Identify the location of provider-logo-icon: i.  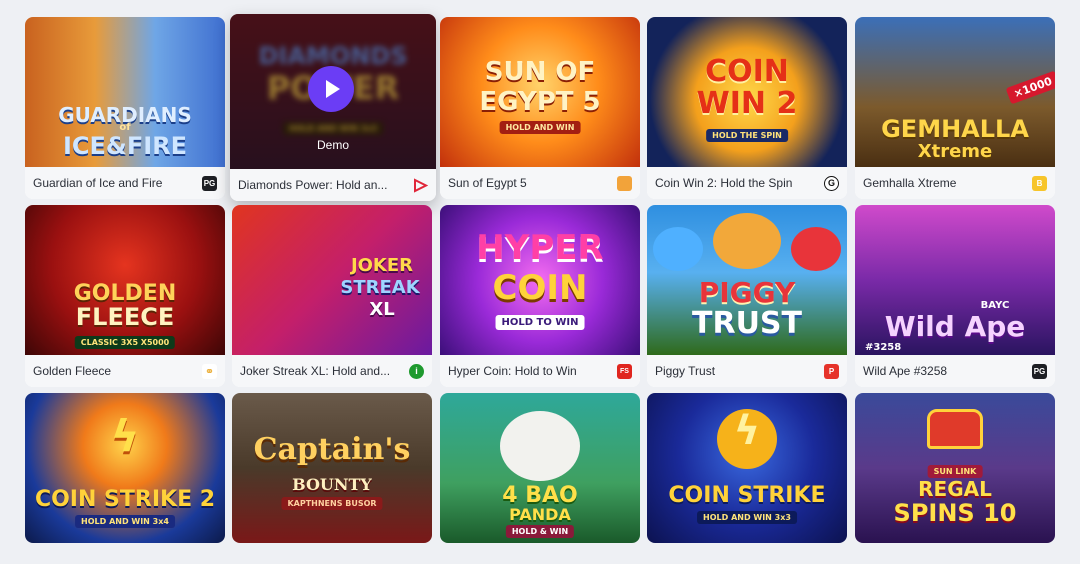
(416, 371).